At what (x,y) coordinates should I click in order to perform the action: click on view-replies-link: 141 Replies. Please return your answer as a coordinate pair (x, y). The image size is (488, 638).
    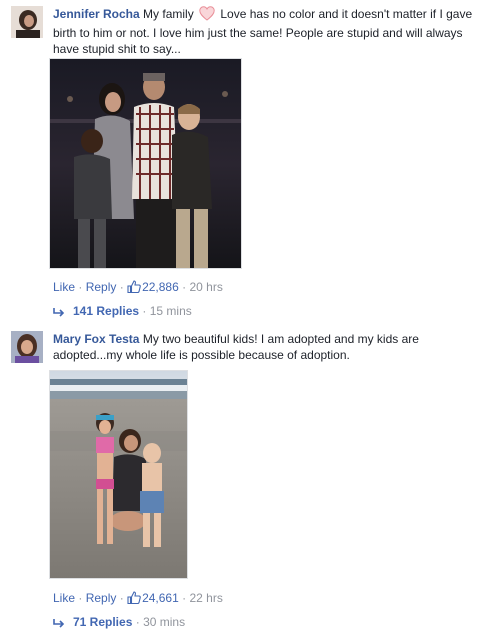
    Looking at the image, I should click on (106, 311).